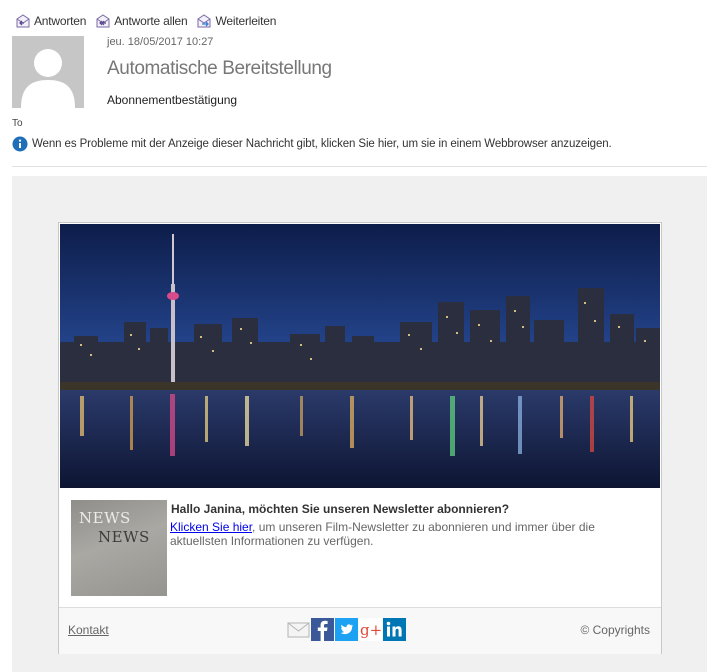 The width and height of the screenshot is (707, 672). I want to click on reply-all-button: Antworte allen, so click(141, 21).